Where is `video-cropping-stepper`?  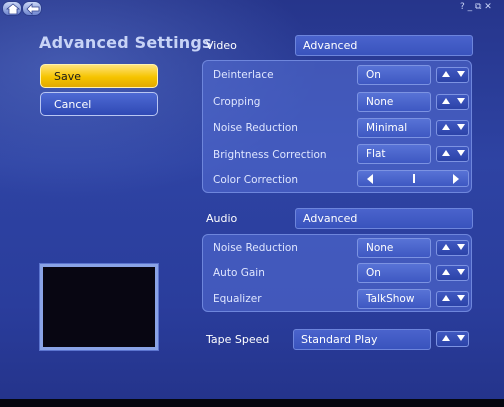
video-cropping-stepper is located at coordinates (452, 102).